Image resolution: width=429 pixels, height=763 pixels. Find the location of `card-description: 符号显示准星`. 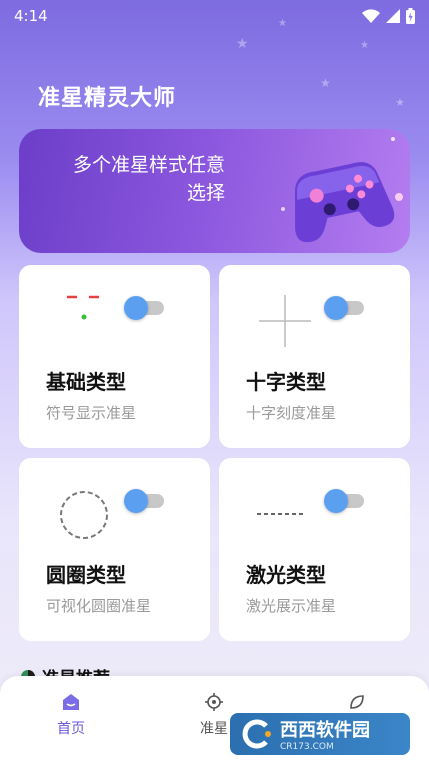

card-description: 符号显示准星 is located at coordinates (91, 413).